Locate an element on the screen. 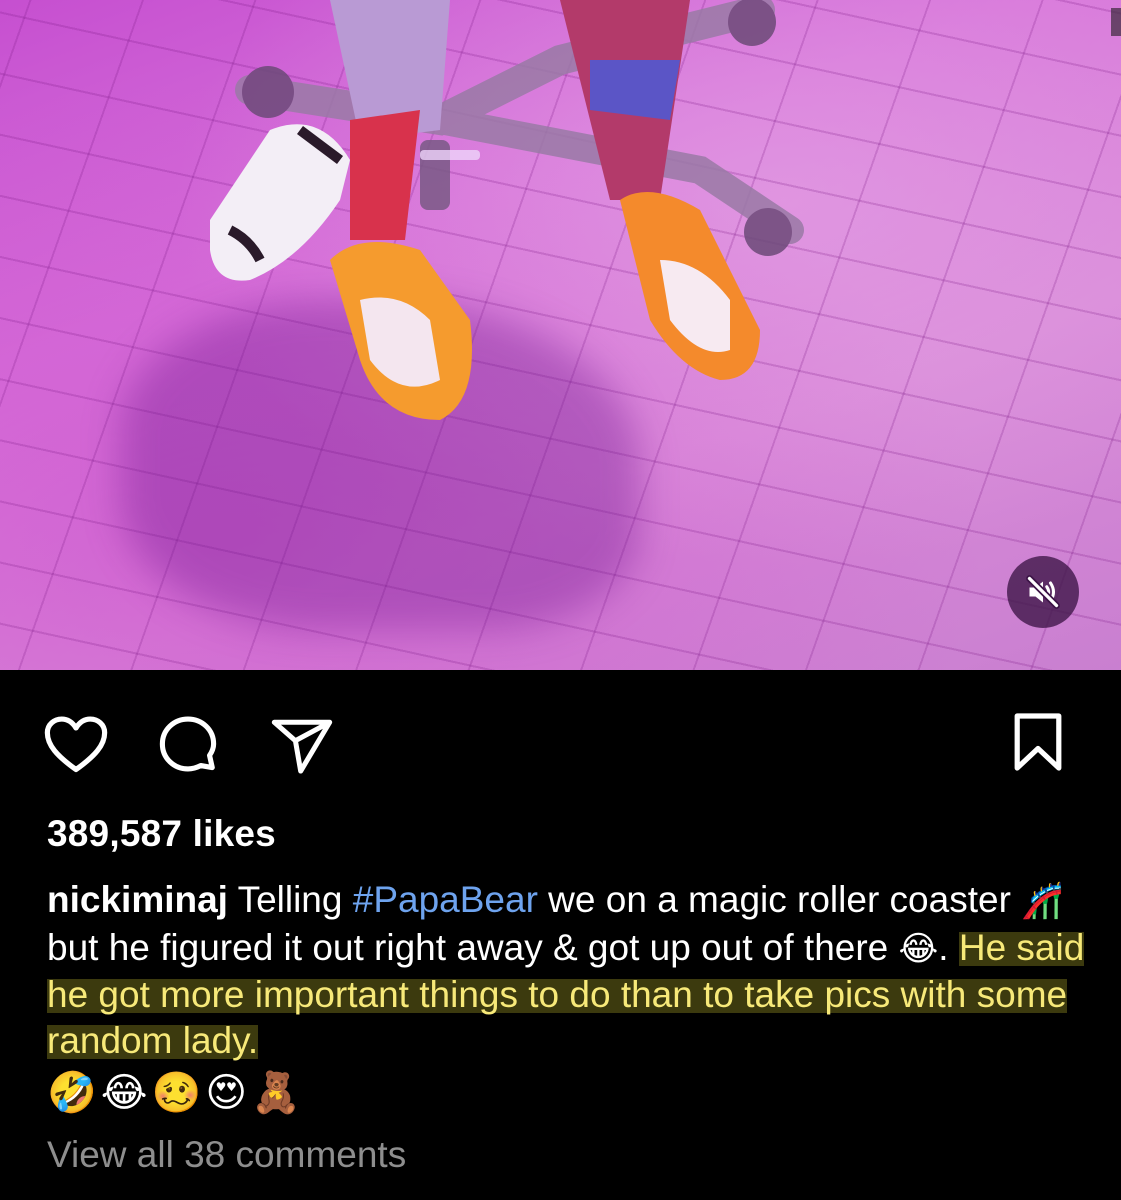 The height and width of the screenshot is (1200, 1121). mute-toggle-button is located at coordinates (1043, 592).